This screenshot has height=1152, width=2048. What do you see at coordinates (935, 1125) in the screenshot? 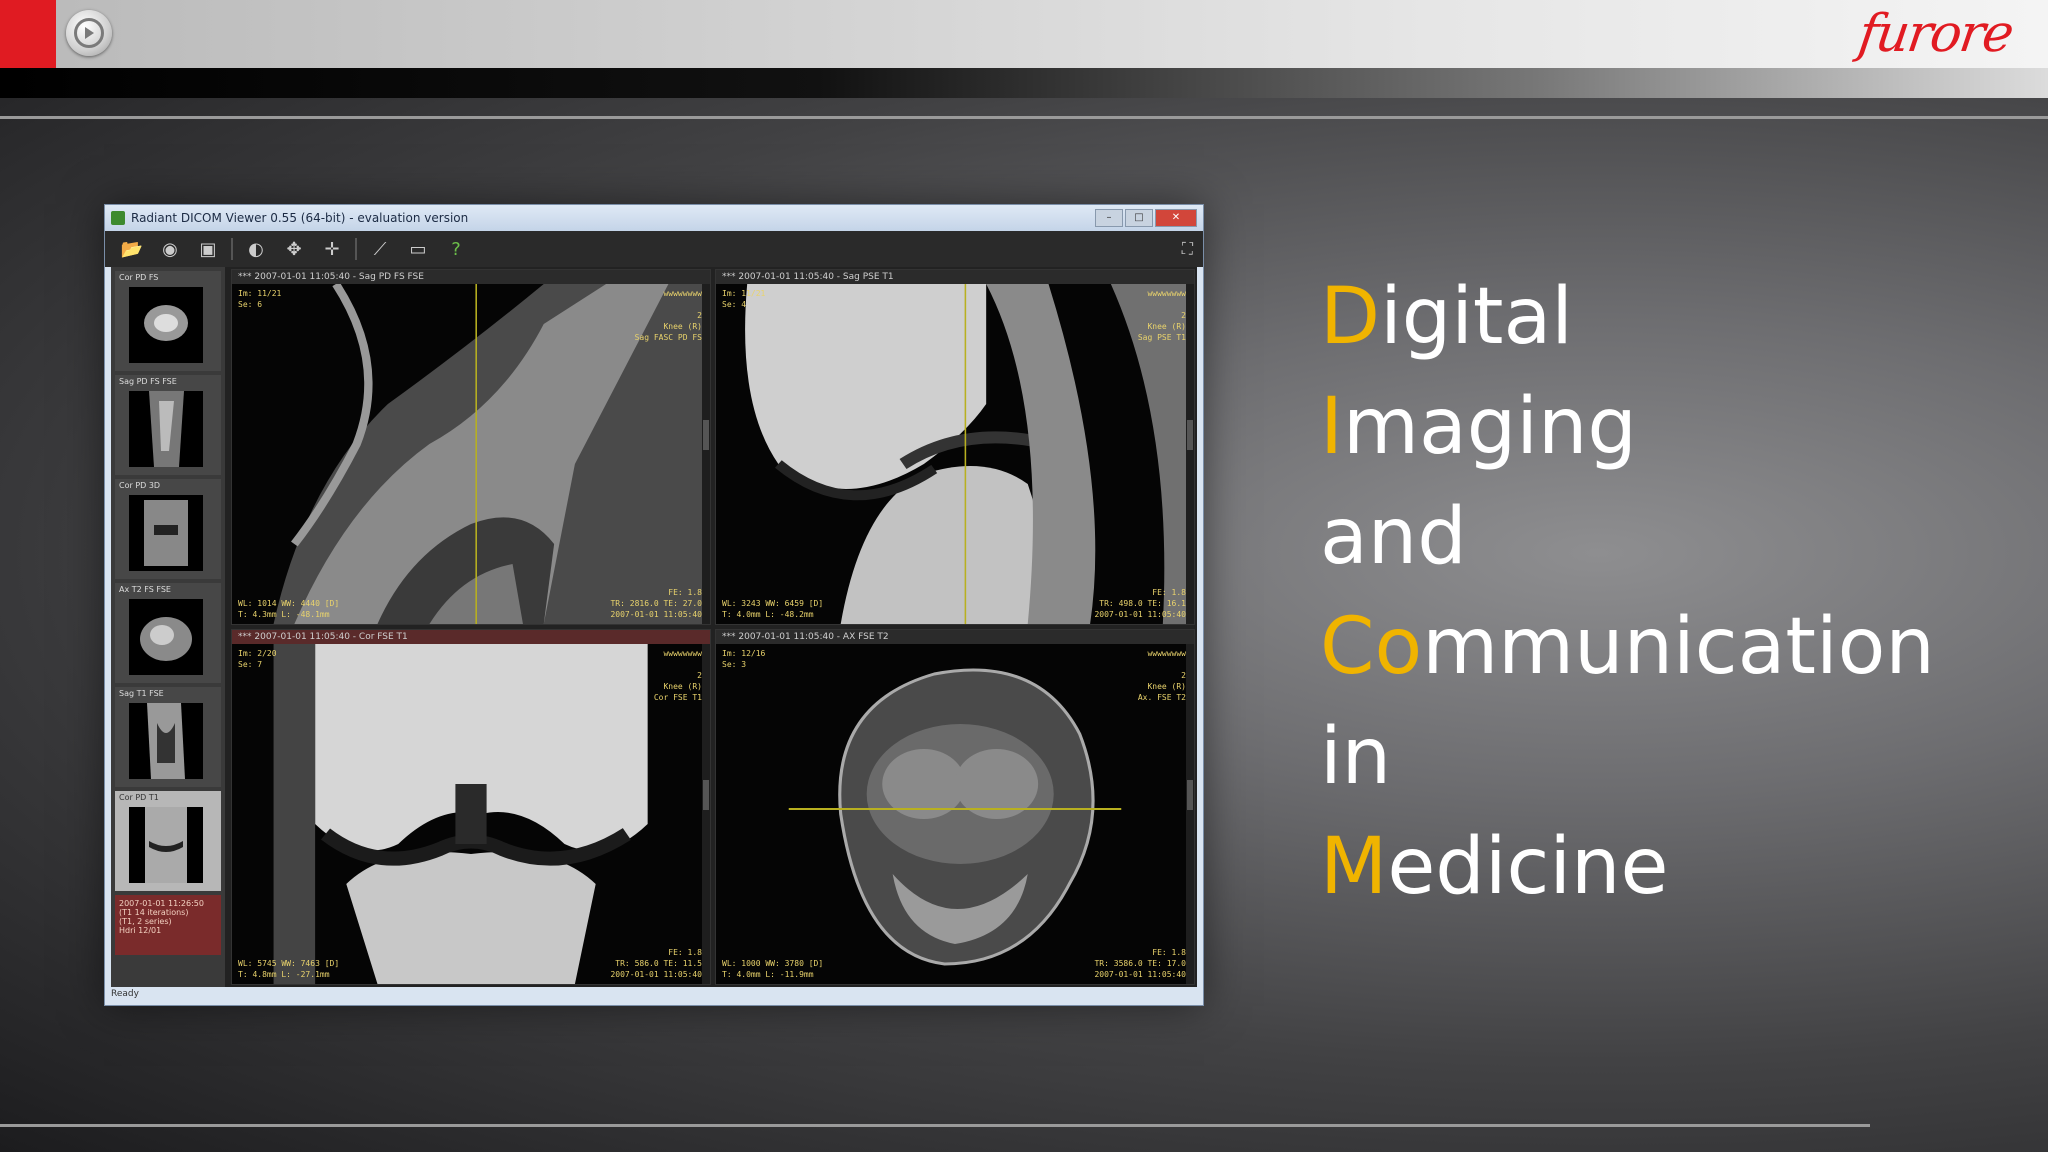
I see `bottom-divider` at bounding box center [935, 1125].